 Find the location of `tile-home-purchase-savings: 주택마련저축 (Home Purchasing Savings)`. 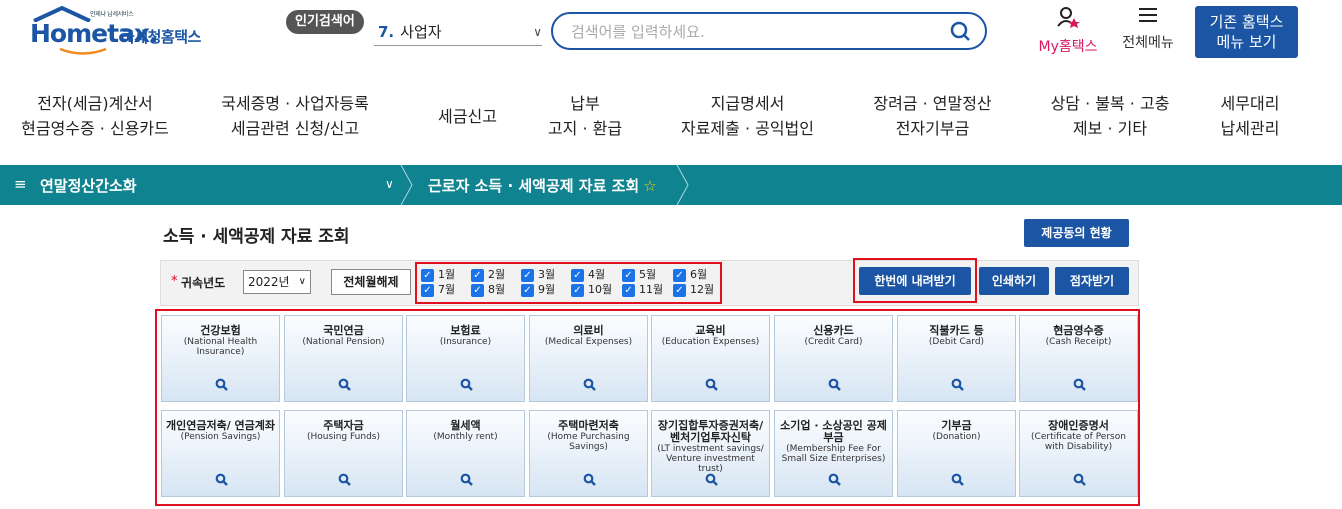

tile-home-purchase-savings: 주택마련저축 (Home Purchasing Savings) is located at coordinates (588, 453).